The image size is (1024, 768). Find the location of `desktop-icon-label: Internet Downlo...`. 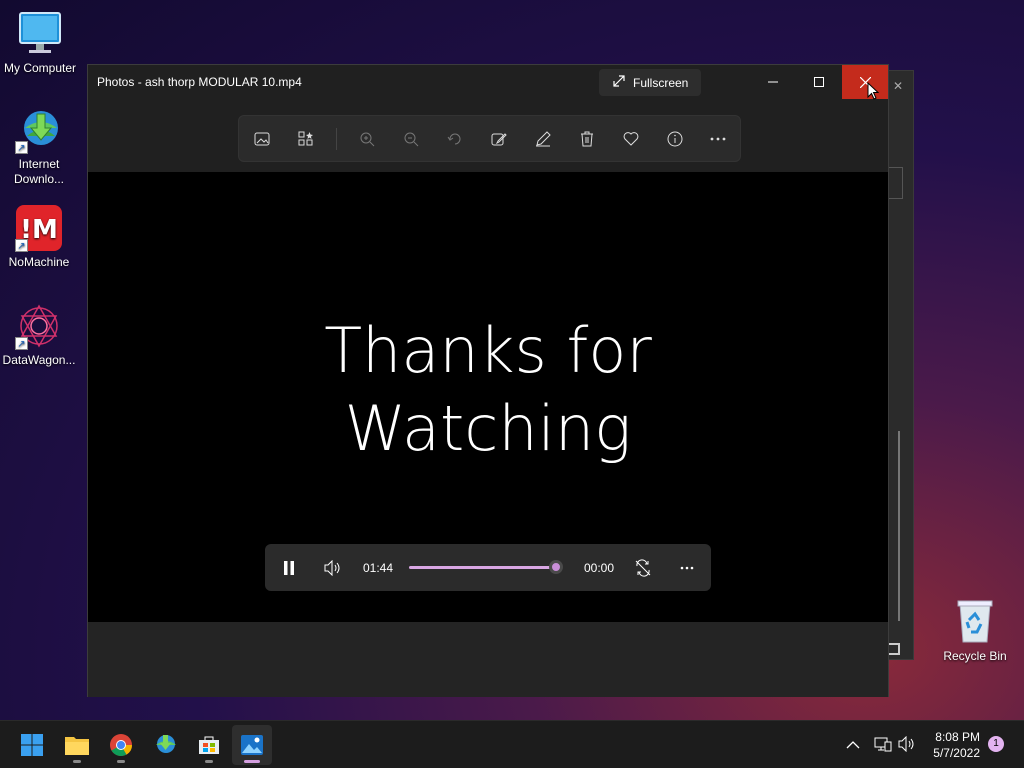

desktop-icon-label: Internet Downlo... is located at coordinates (39, 171).